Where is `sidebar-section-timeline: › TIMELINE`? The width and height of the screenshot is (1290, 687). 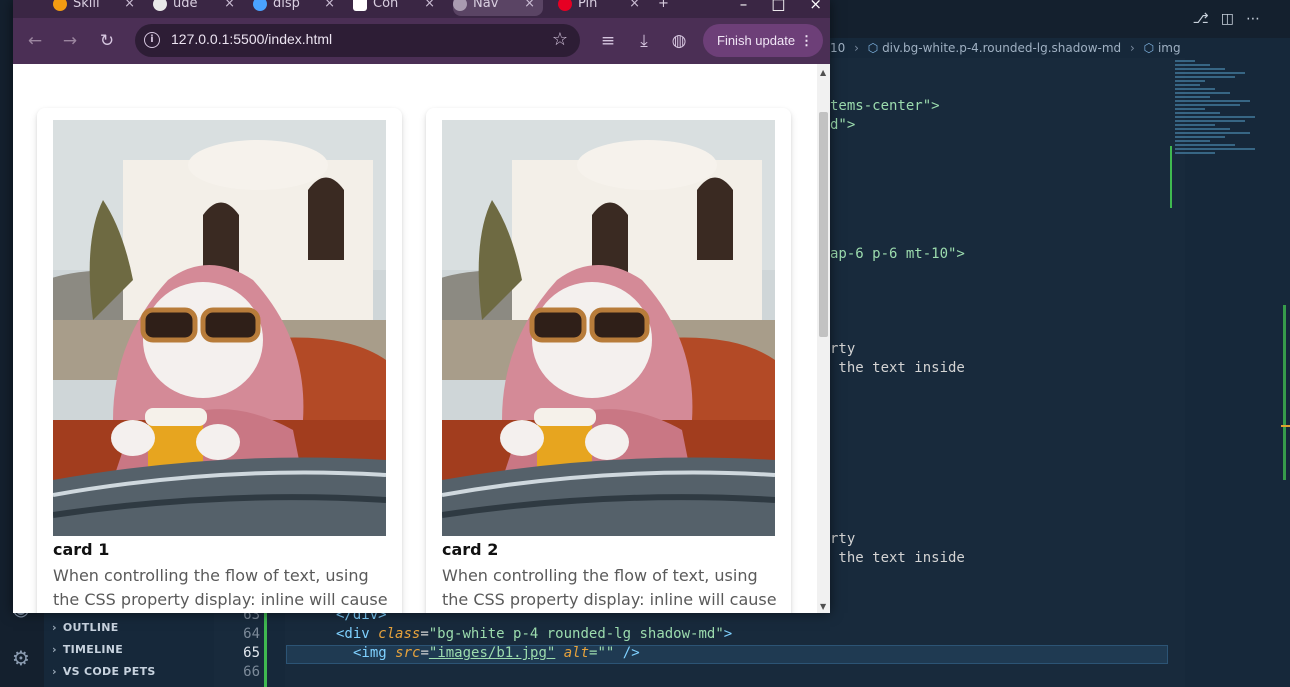
sidebar-section-timeline: › TIMELINE is located at coordinates (87, 649).